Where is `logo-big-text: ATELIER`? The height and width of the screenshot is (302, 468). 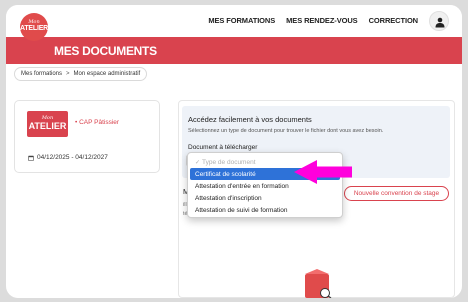
logo-big-text: ATELIER is located at coordinates (34, 28).